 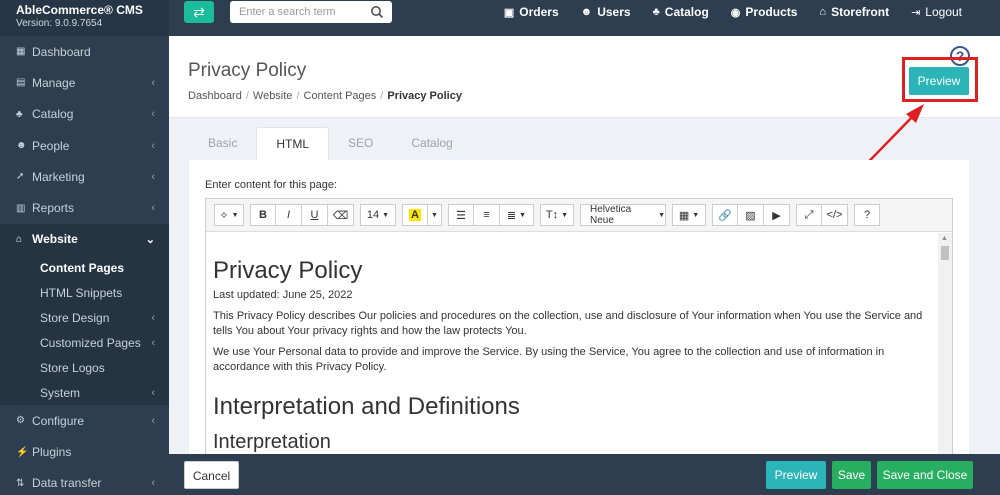 I want to click on sidebar-item-marketing: ➚ Marketing ‹, so click(x=84, y=176).